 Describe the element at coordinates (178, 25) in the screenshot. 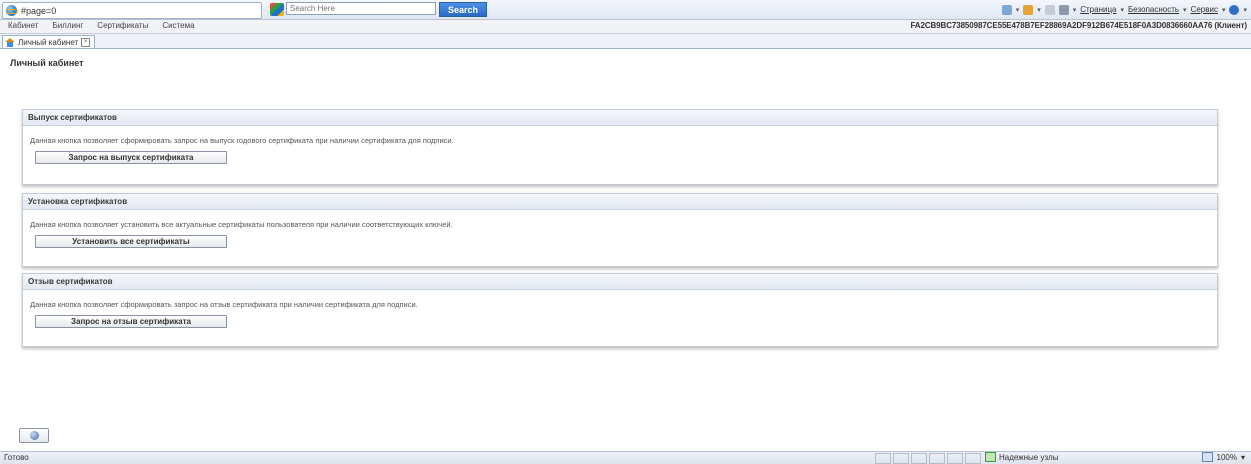

I see `menu-item-system: Система` at that location.